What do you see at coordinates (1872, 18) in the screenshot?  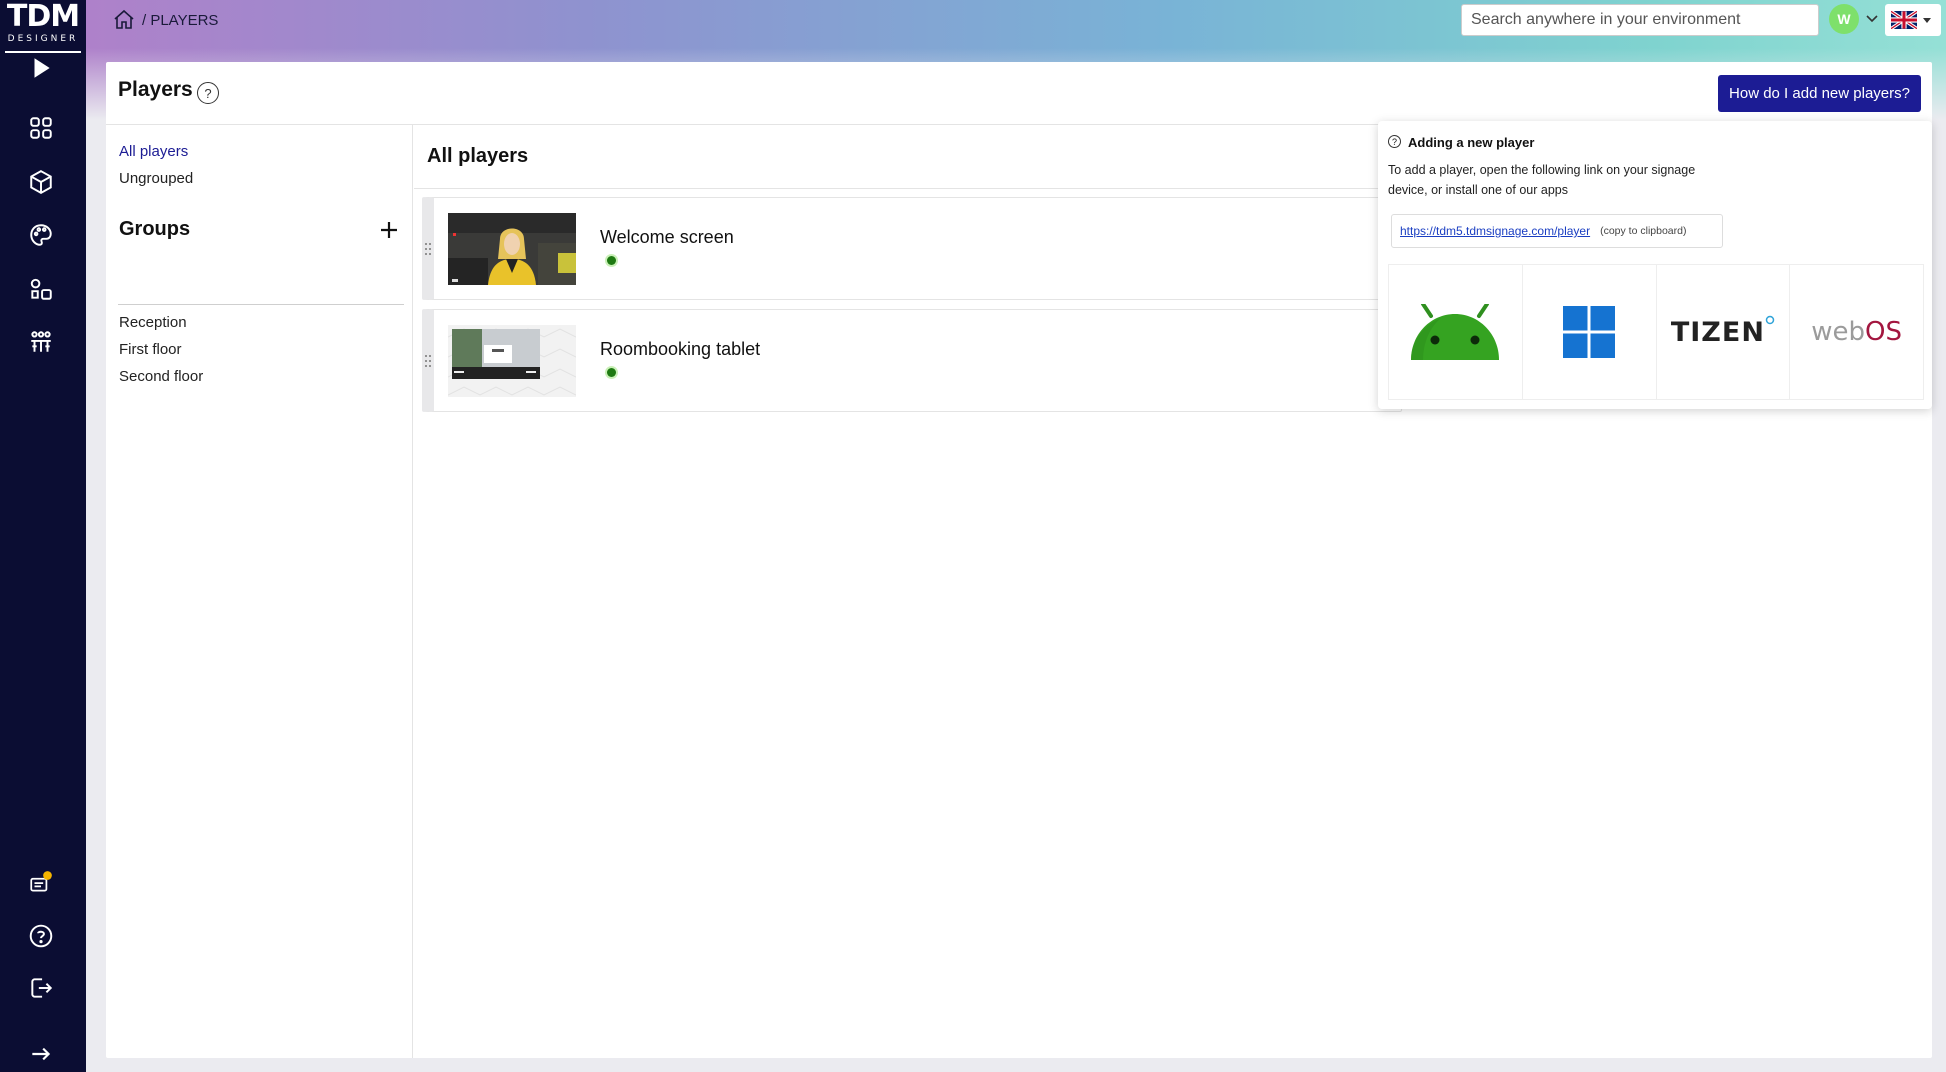 I see `chevron-down-icon` at bounding box center [1872, 18].